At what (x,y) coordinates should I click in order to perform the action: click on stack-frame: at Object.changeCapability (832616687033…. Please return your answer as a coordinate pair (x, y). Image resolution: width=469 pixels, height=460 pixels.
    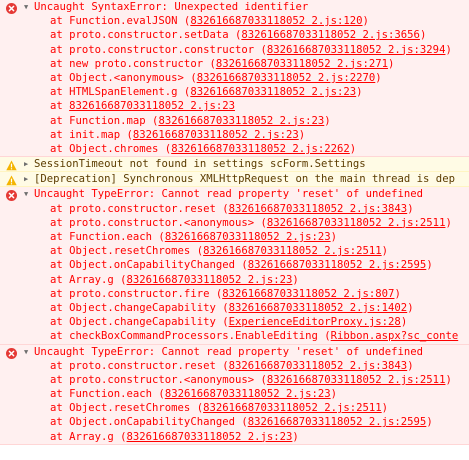
    Looking at the image, I should click on (234, 308).